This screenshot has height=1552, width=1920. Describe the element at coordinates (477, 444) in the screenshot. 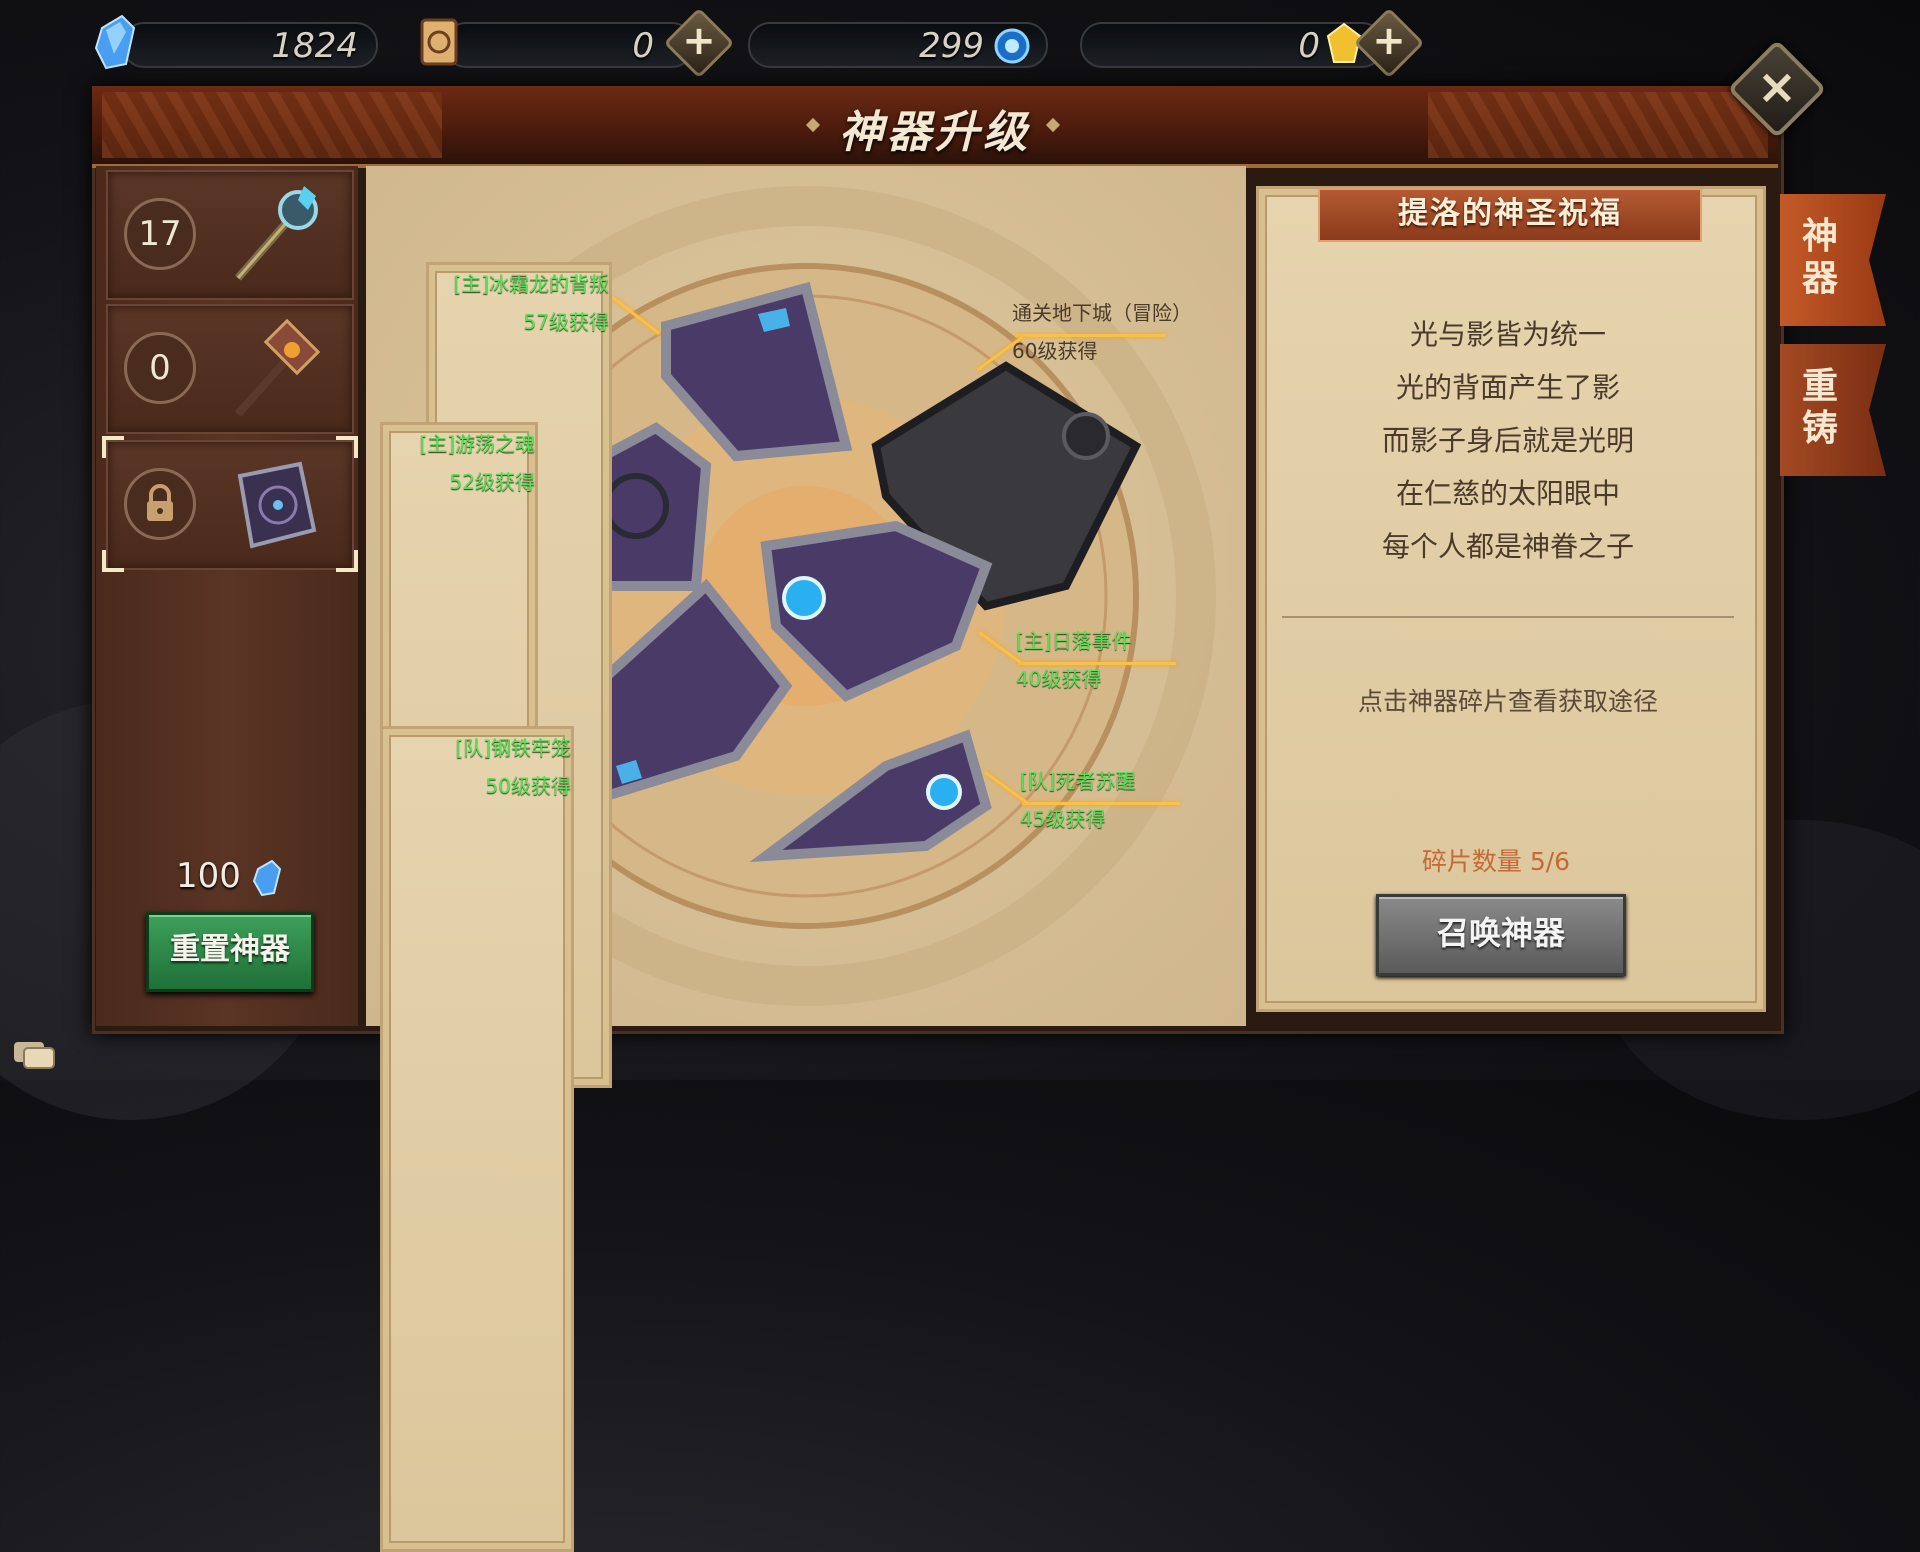

I see `fragment-source: [主]游荡之魂` at that location.